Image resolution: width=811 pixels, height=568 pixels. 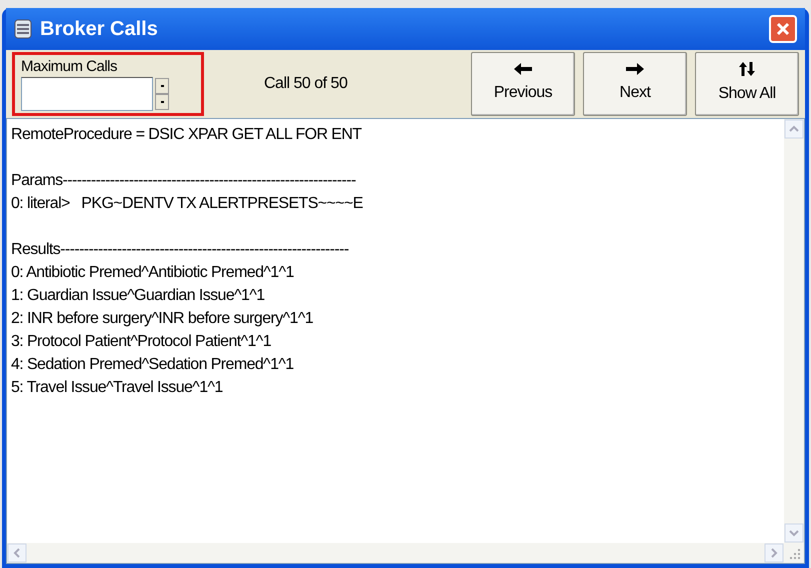 I want to click on horizontal-scrollbar, so click(x=405, y=553).